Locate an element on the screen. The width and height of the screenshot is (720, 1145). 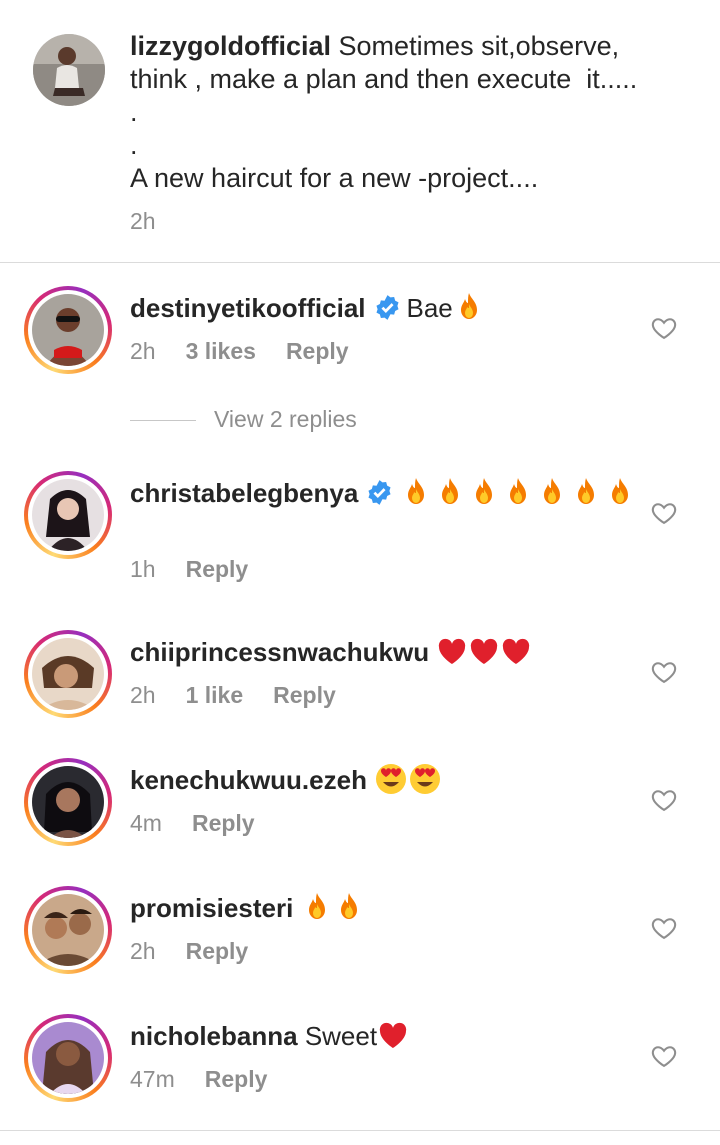
commenter-username: christabelegbenya is located at coordinates (244, 493).